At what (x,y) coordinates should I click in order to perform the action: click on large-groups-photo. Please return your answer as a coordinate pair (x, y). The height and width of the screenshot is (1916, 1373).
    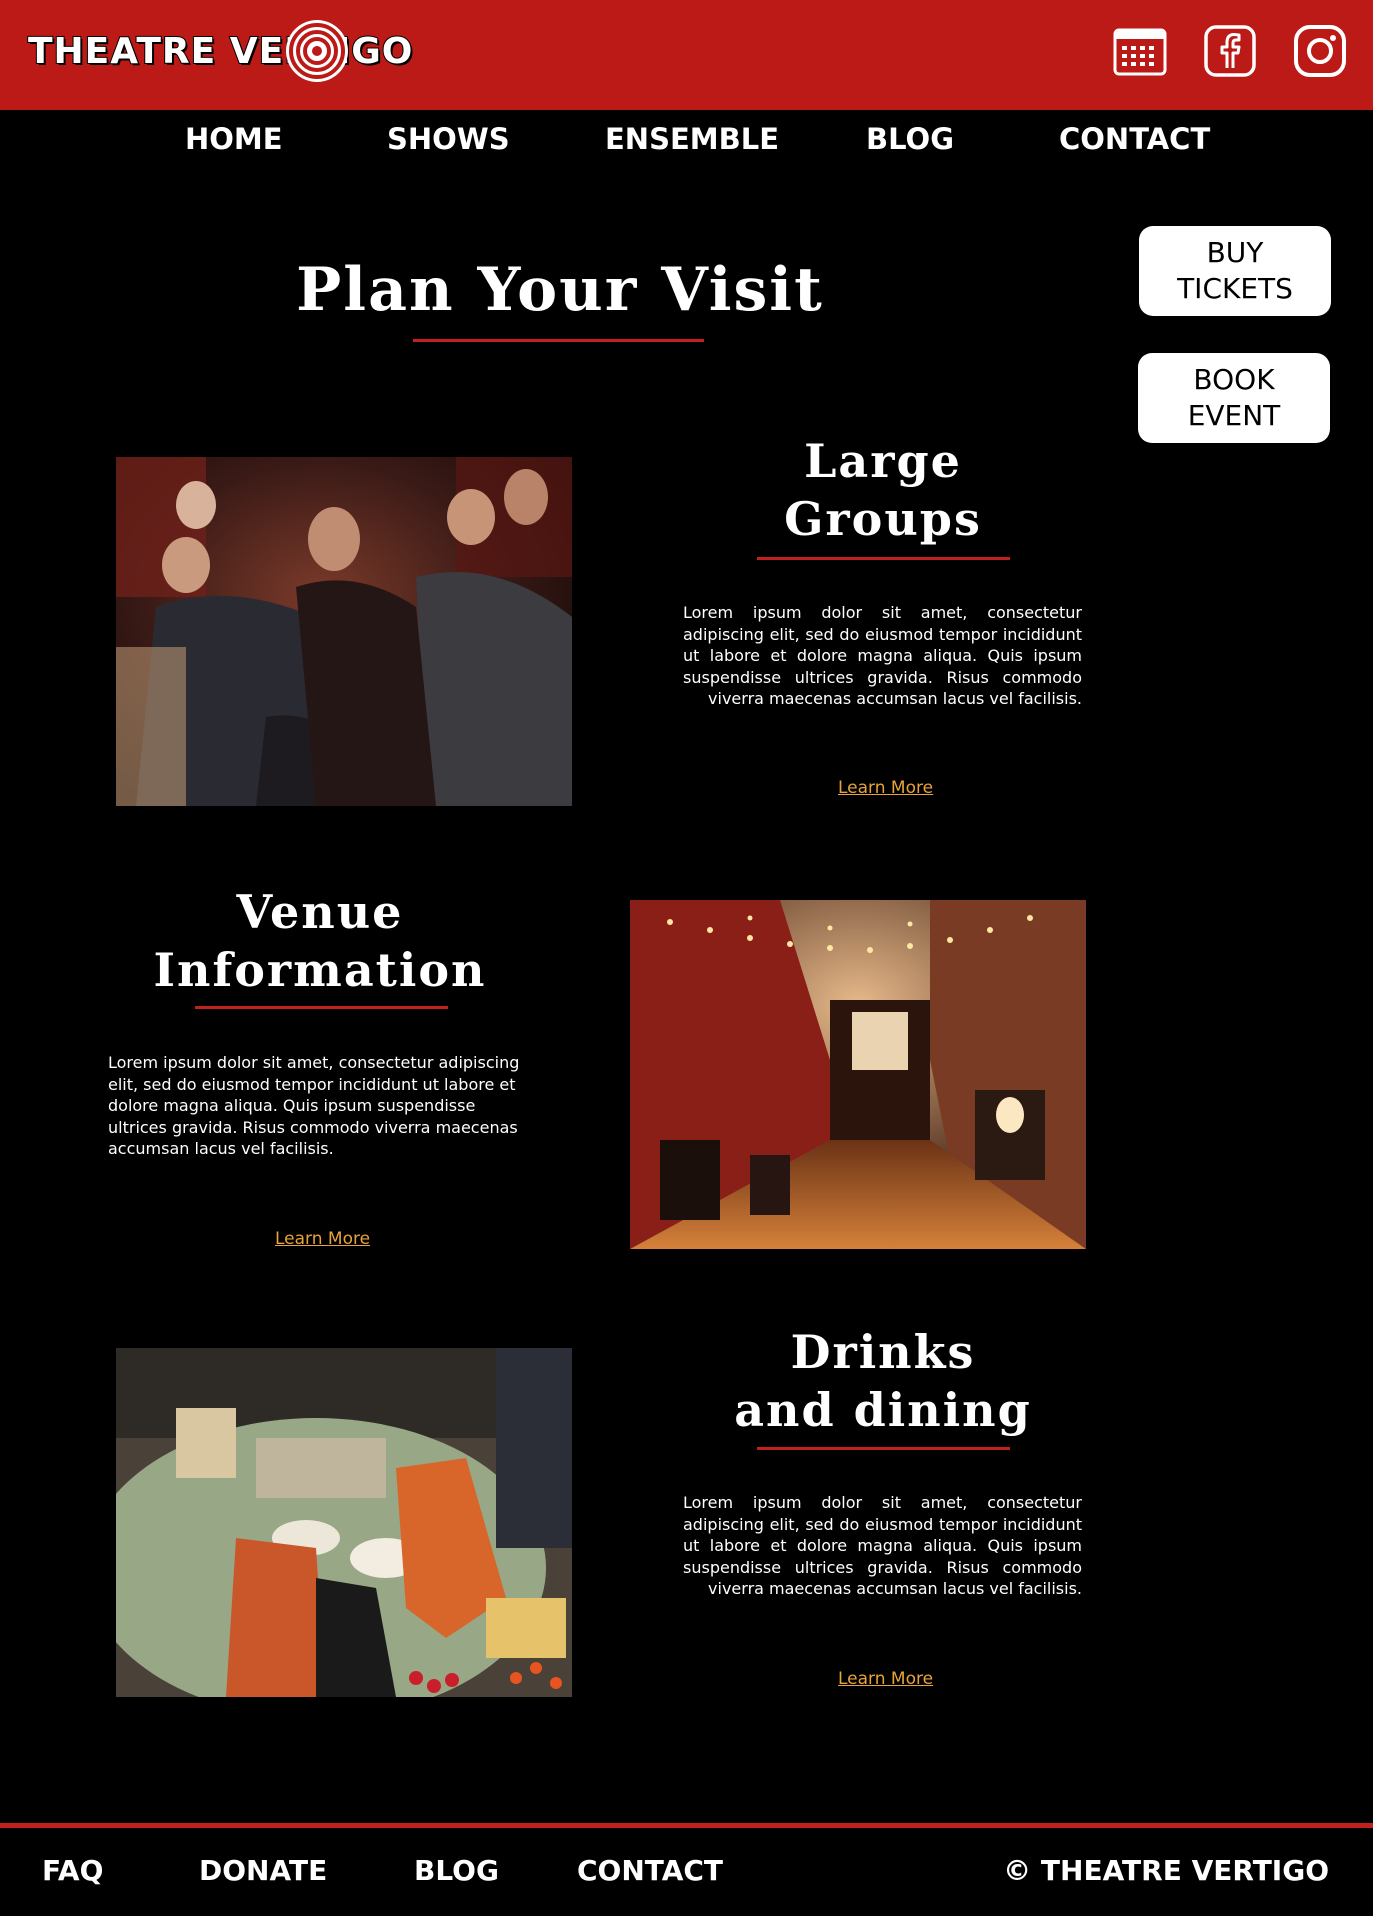
    Looking at the image, I should click on (344, 631).